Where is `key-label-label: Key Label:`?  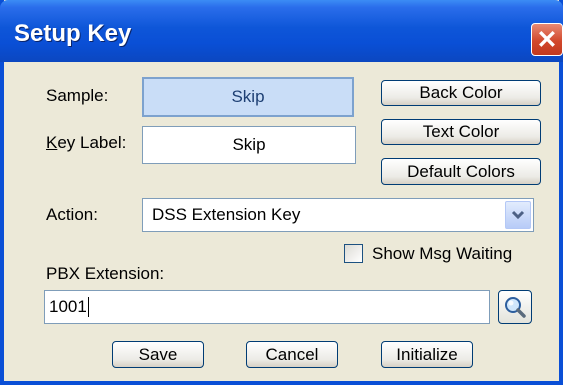 key-label-label: Key Label: is located at coordinates (86, 143).